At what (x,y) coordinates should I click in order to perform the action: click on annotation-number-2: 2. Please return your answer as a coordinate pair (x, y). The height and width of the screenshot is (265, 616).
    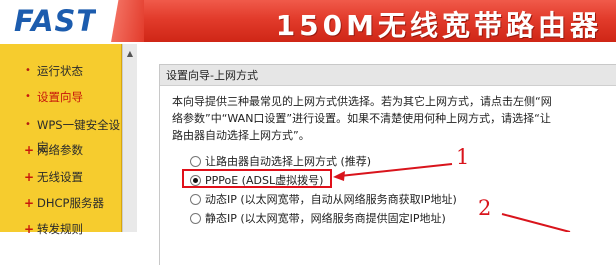
    Looking at the image, I should click on (485, 208).